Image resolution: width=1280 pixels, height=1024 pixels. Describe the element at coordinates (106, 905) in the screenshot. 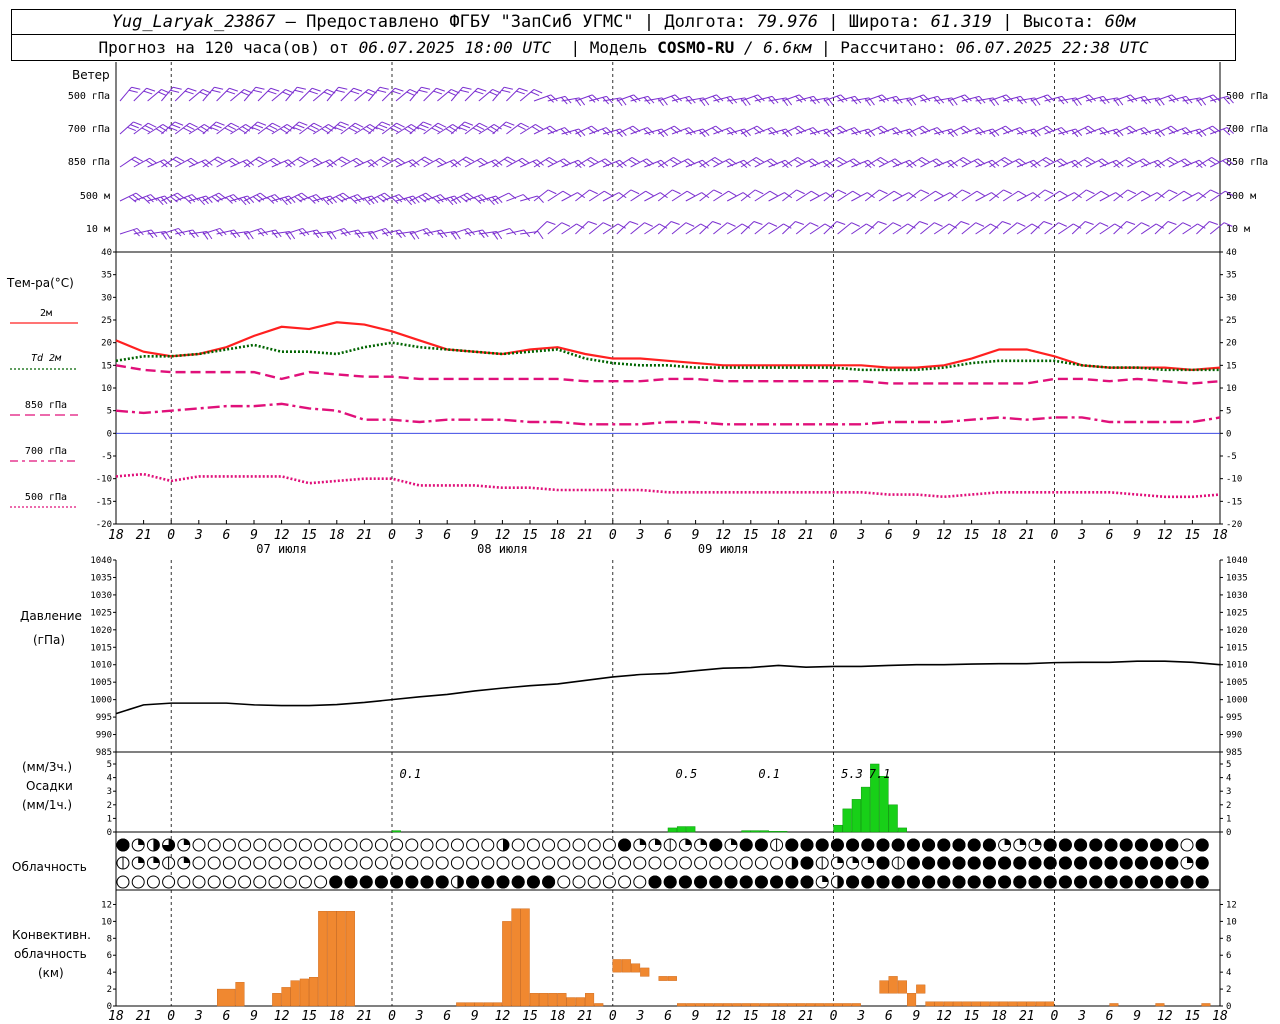

I see `conv-ytick-label: 12` at that location.